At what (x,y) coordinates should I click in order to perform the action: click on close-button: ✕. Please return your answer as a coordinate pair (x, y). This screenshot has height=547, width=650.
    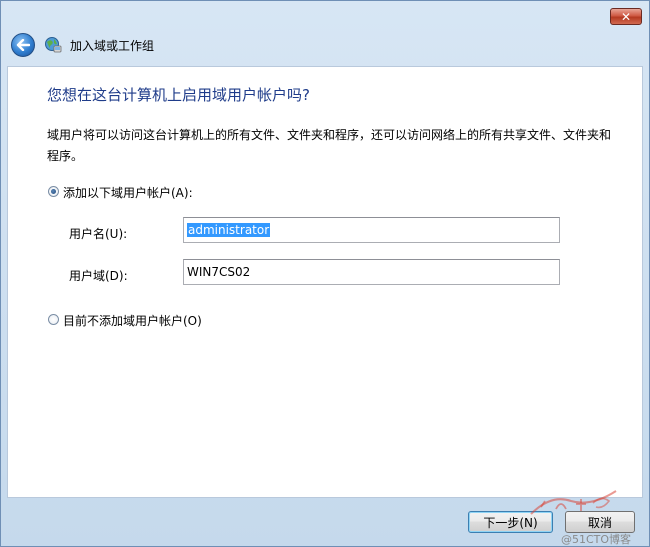
    Looking at the image, I should click on (626, 16).